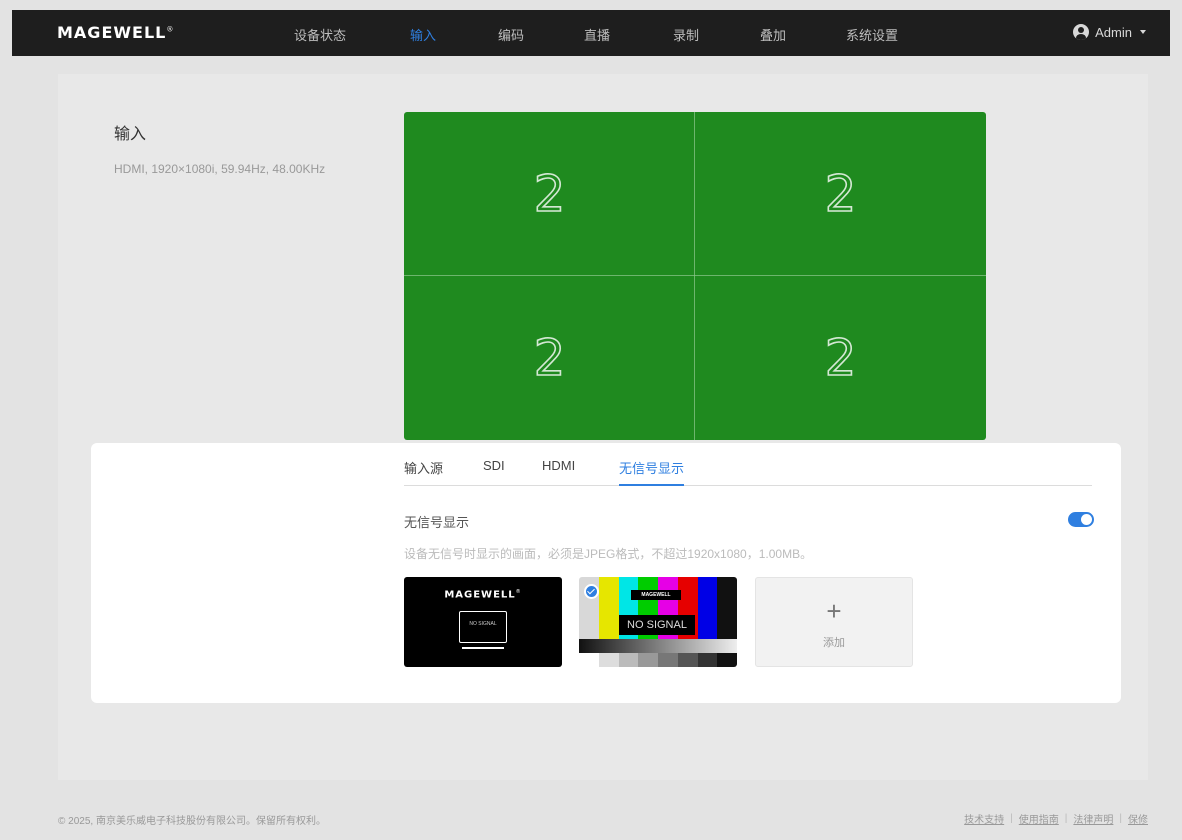 Image resolution: width=1182 pixels, height=840 pixels. Describe the element at coordinates (220, 169) in the screenshot. I see `input-signal-info: HDMI, 1920×1080i, 59.94Hz, 48.00KHz` at that location.